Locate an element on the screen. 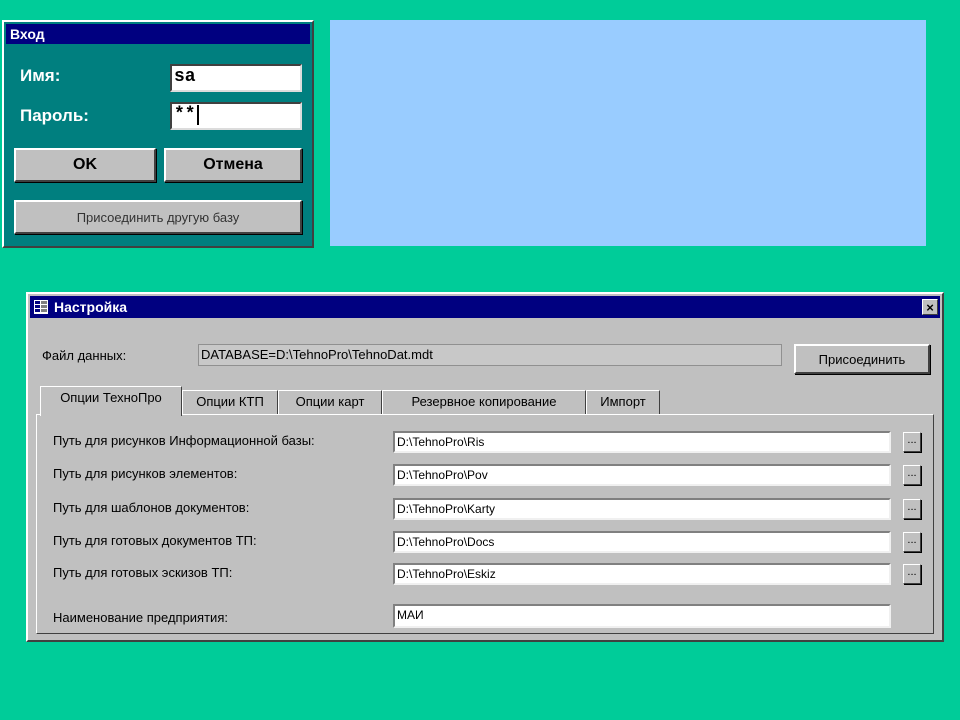  settings-title: Настройка is located at coordinates (91, 307).